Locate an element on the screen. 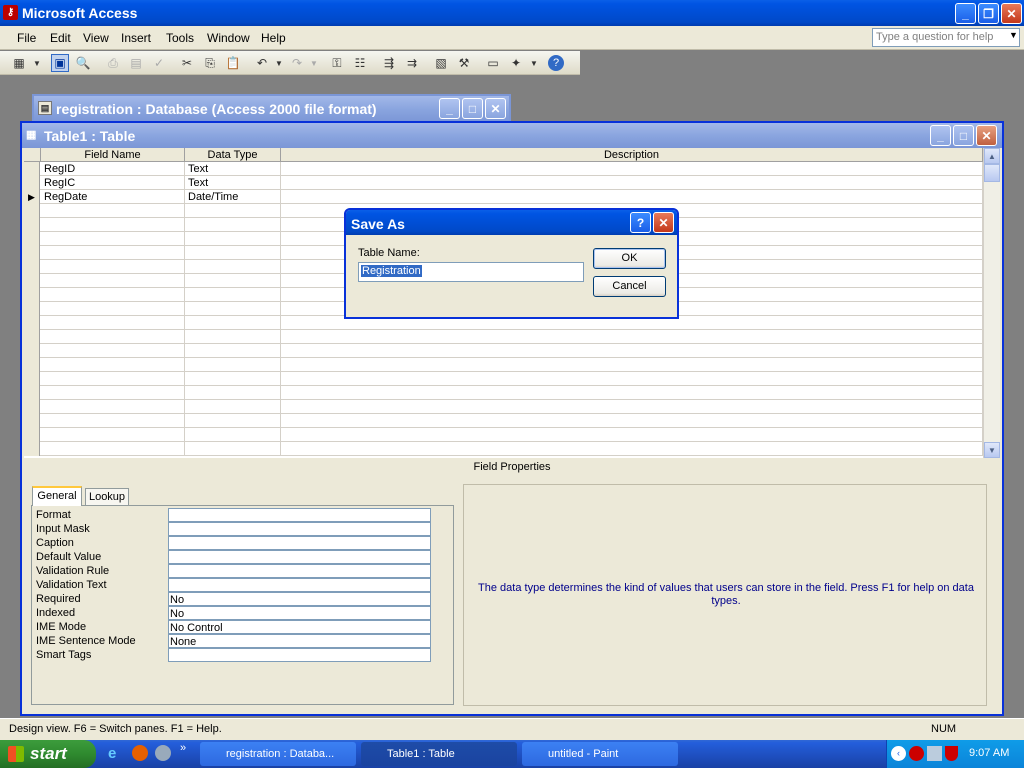 Image resolution: width=1024 pixels, height=768 pixels. task-table1: Table1 : Table is located at coordinates (439, 754).